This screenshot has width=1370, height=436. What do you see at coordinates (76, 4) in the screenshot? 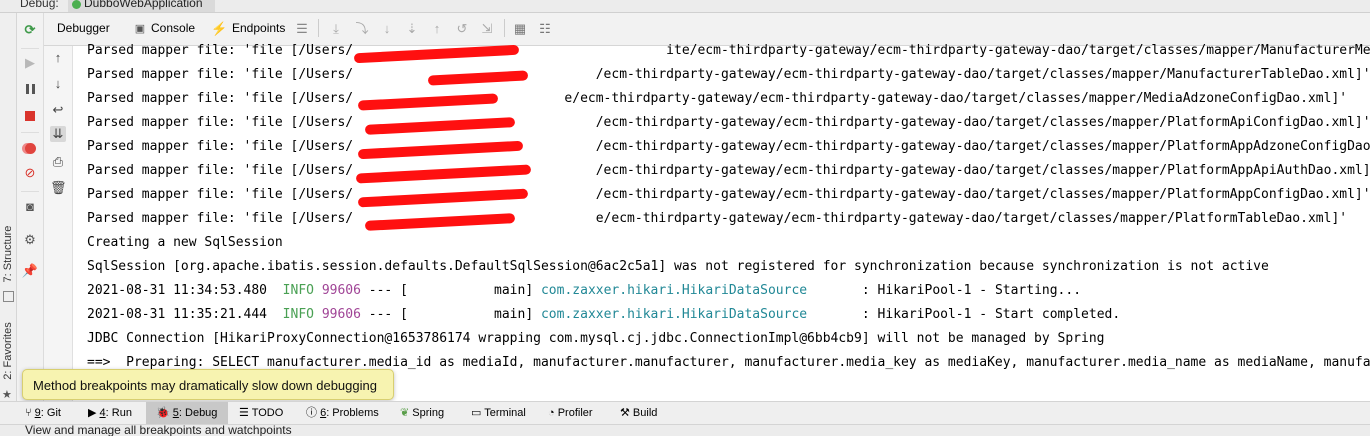
I see `spring-boot-icon` at bounding box center [76, 4].